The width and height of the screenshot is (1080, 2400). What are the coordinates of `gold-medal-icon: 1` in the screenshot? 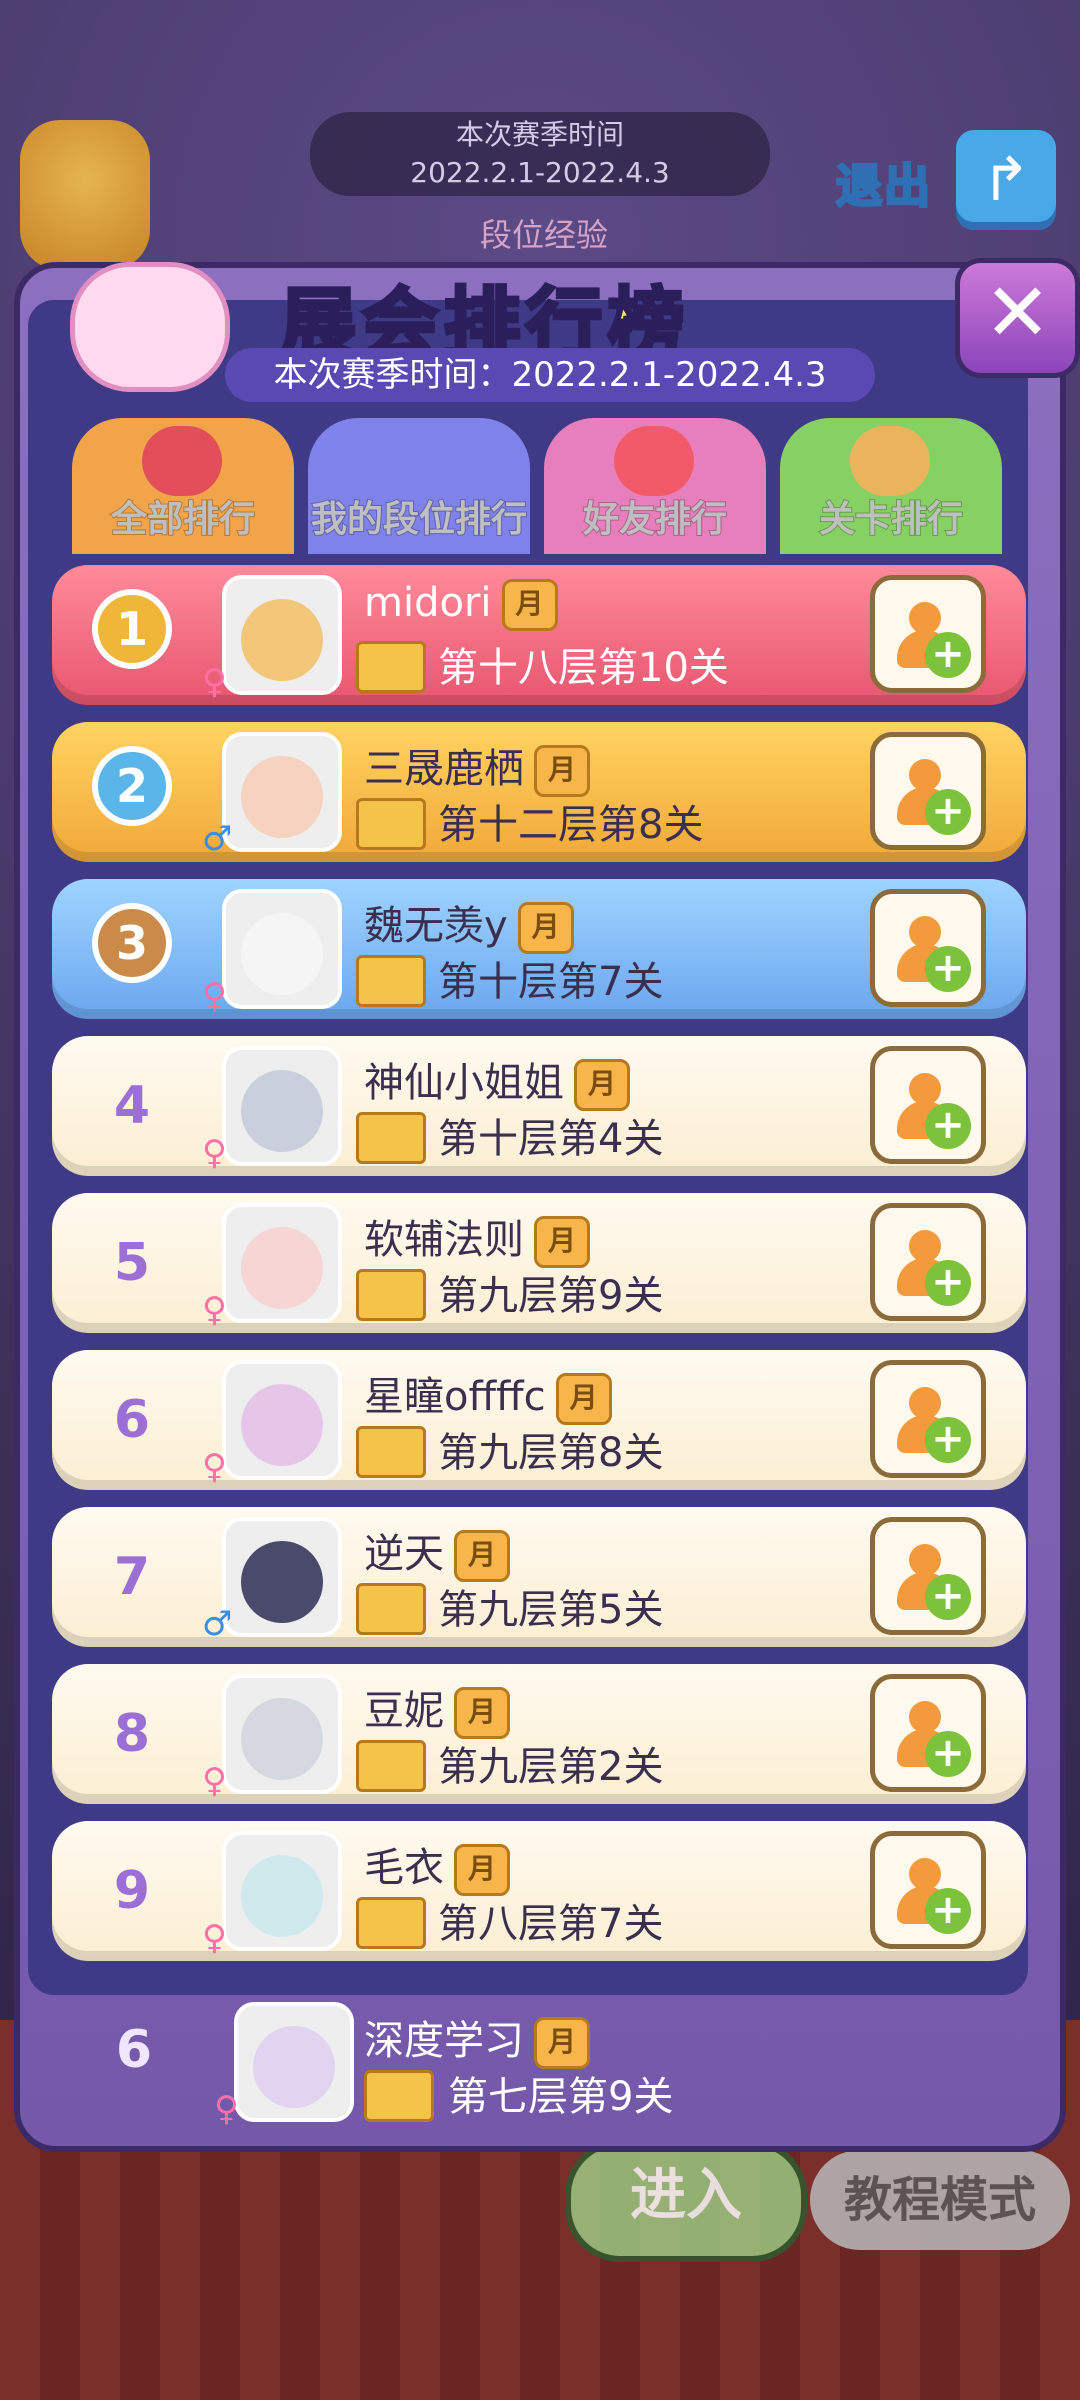 It's located at (132, 634).